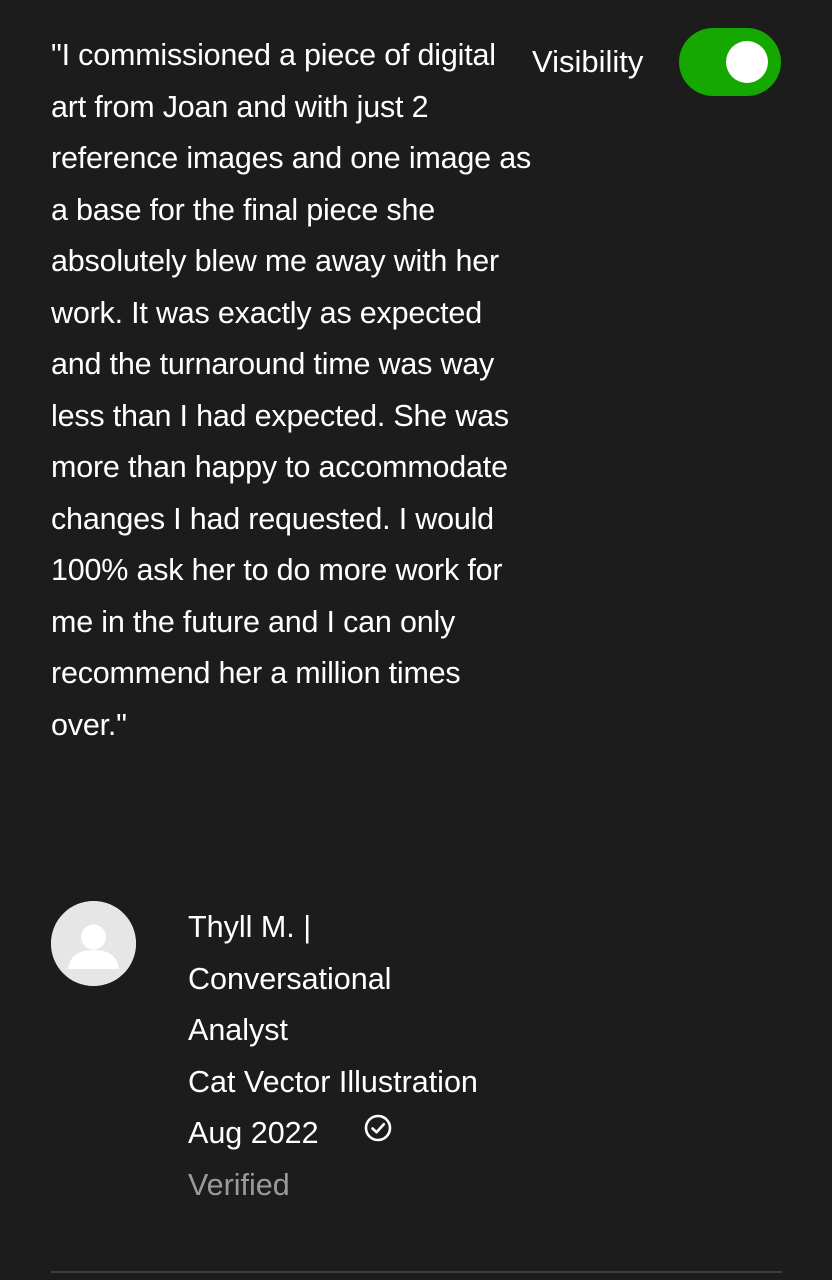  I want to click on date-row: Aug 2022, so click(378, 1134).